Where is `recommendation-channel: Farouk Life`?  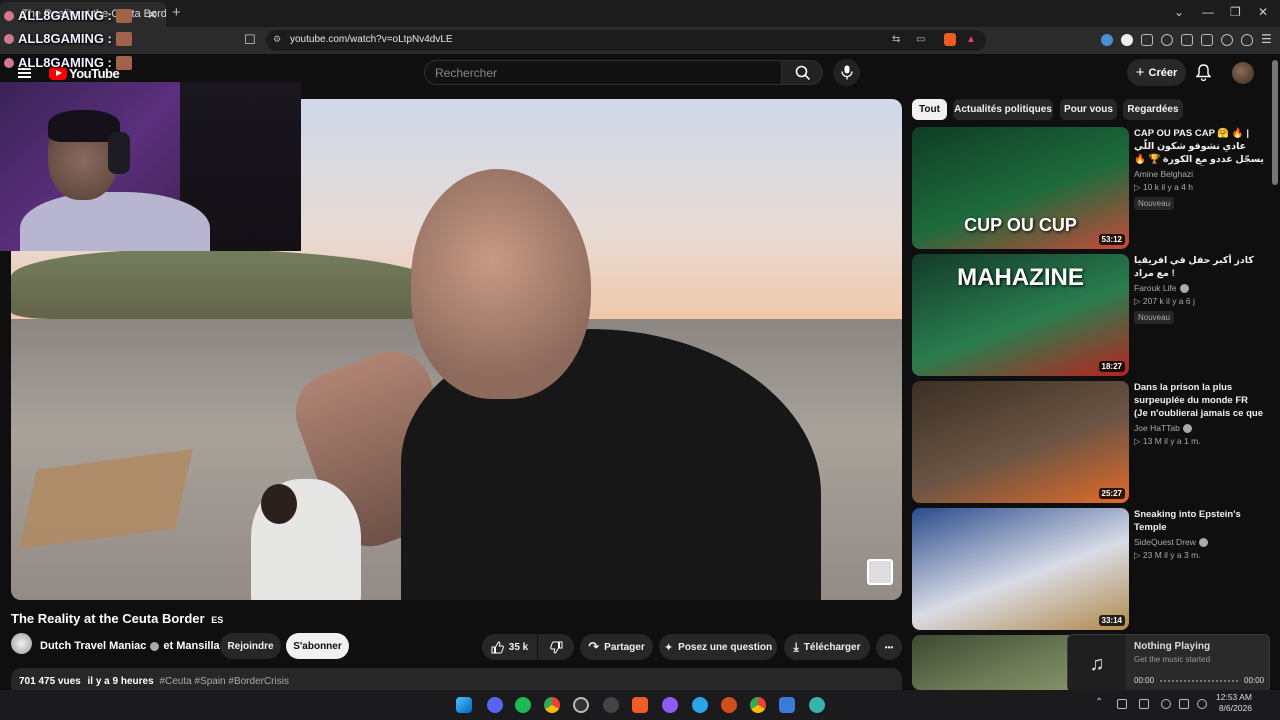 recommendation-channel: Farouk Life is located at coordinates (1199, 288).